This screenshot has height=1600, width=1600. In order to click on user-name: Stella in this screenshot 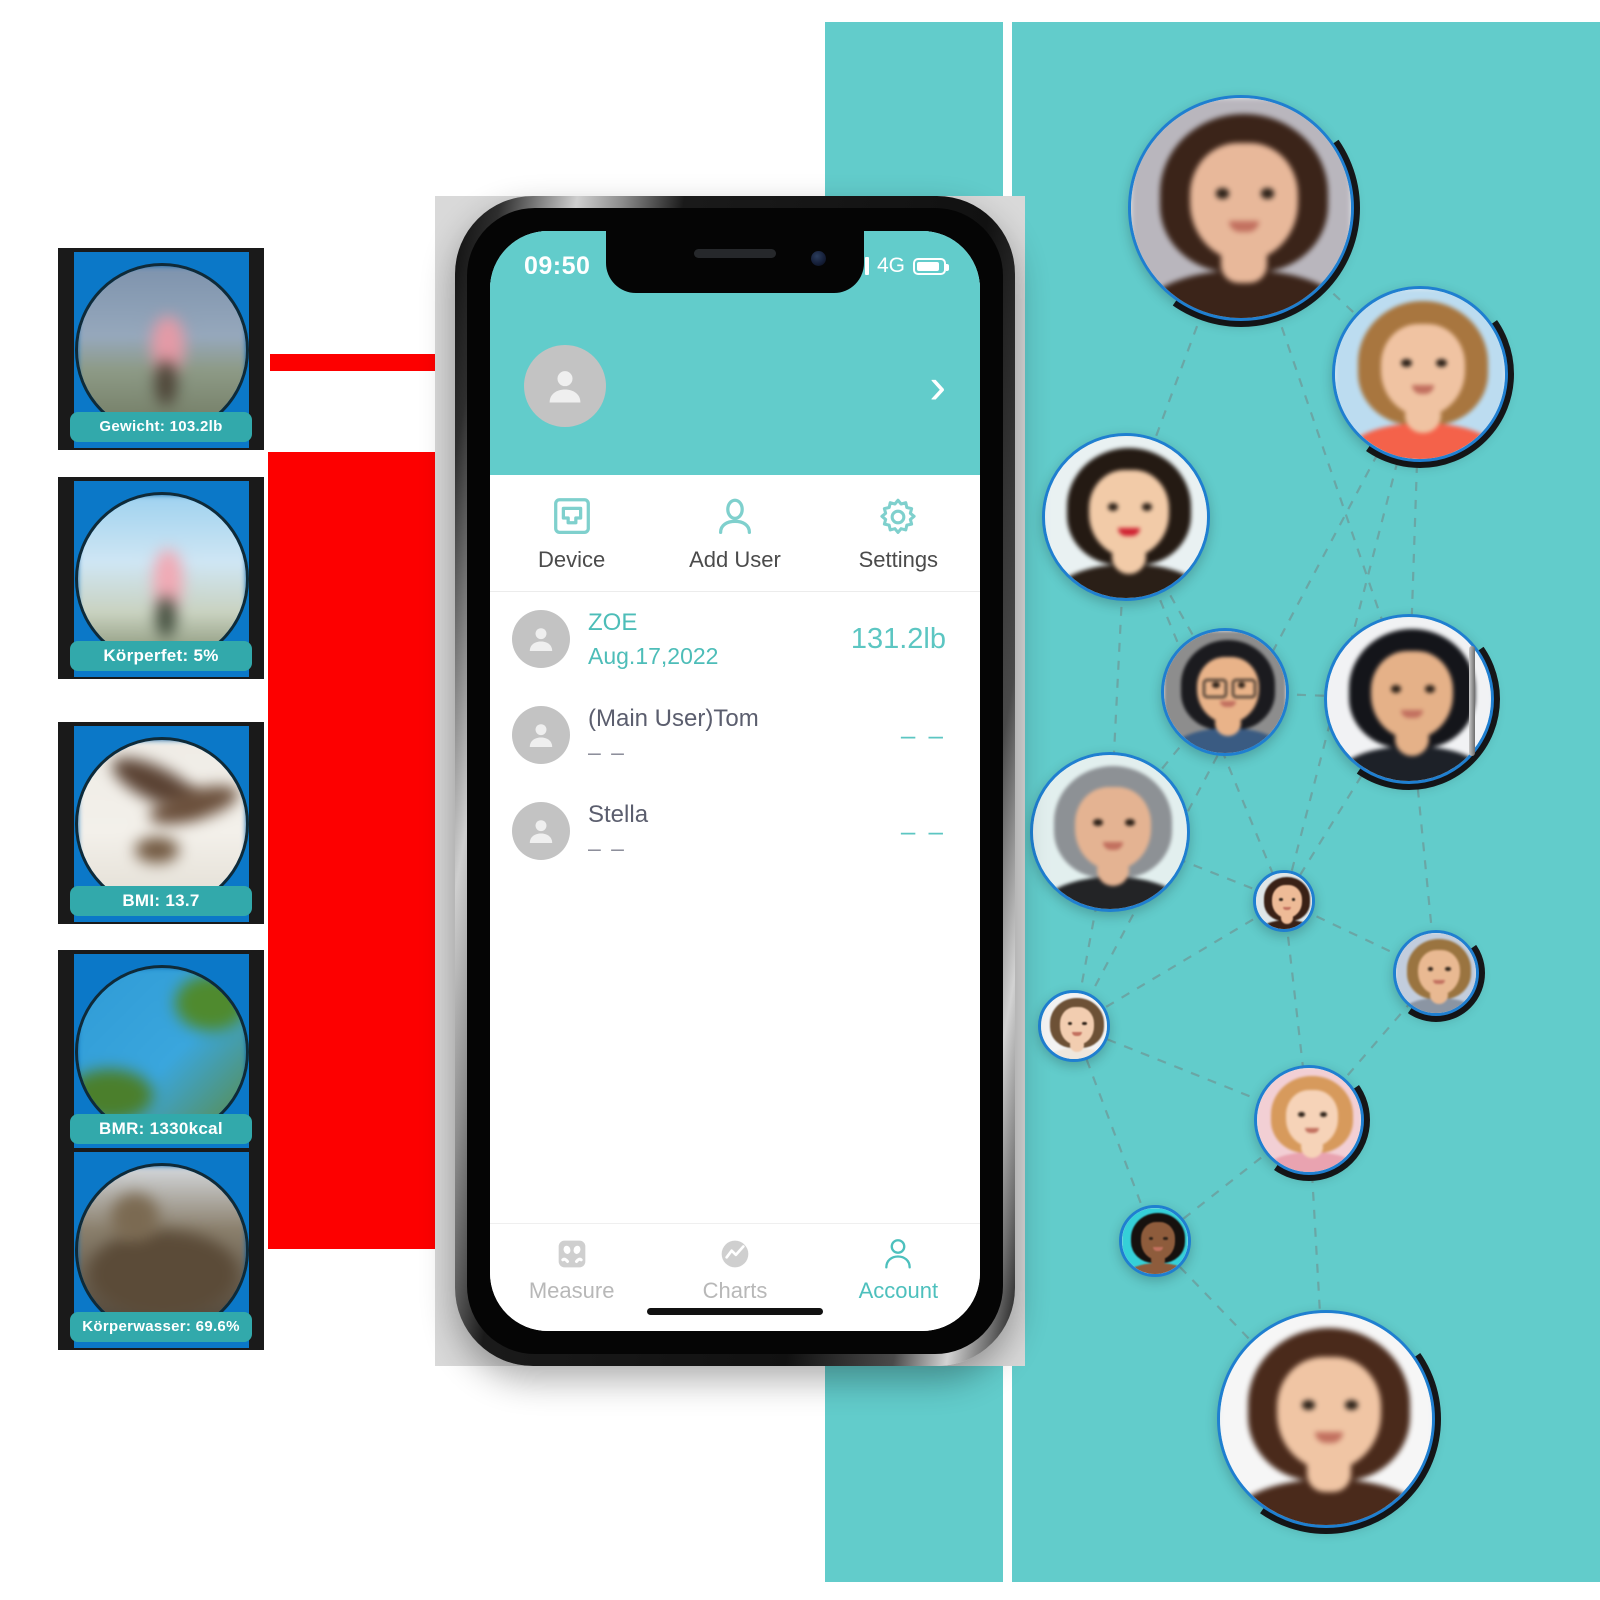, I will do `click(618, 814)`.